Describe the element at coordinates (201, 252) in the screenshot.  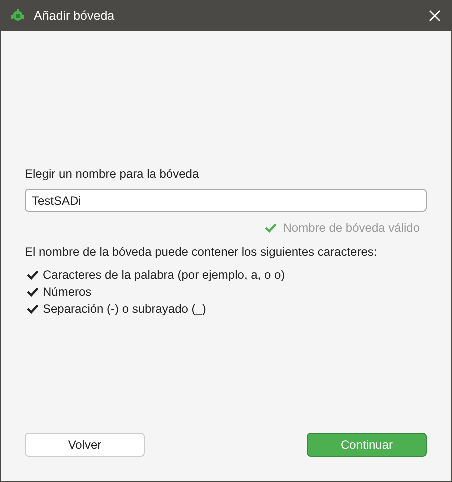
I see `rules-heading: El nombre de la bóveda puede contener los siguientes caracteres:` at that location.